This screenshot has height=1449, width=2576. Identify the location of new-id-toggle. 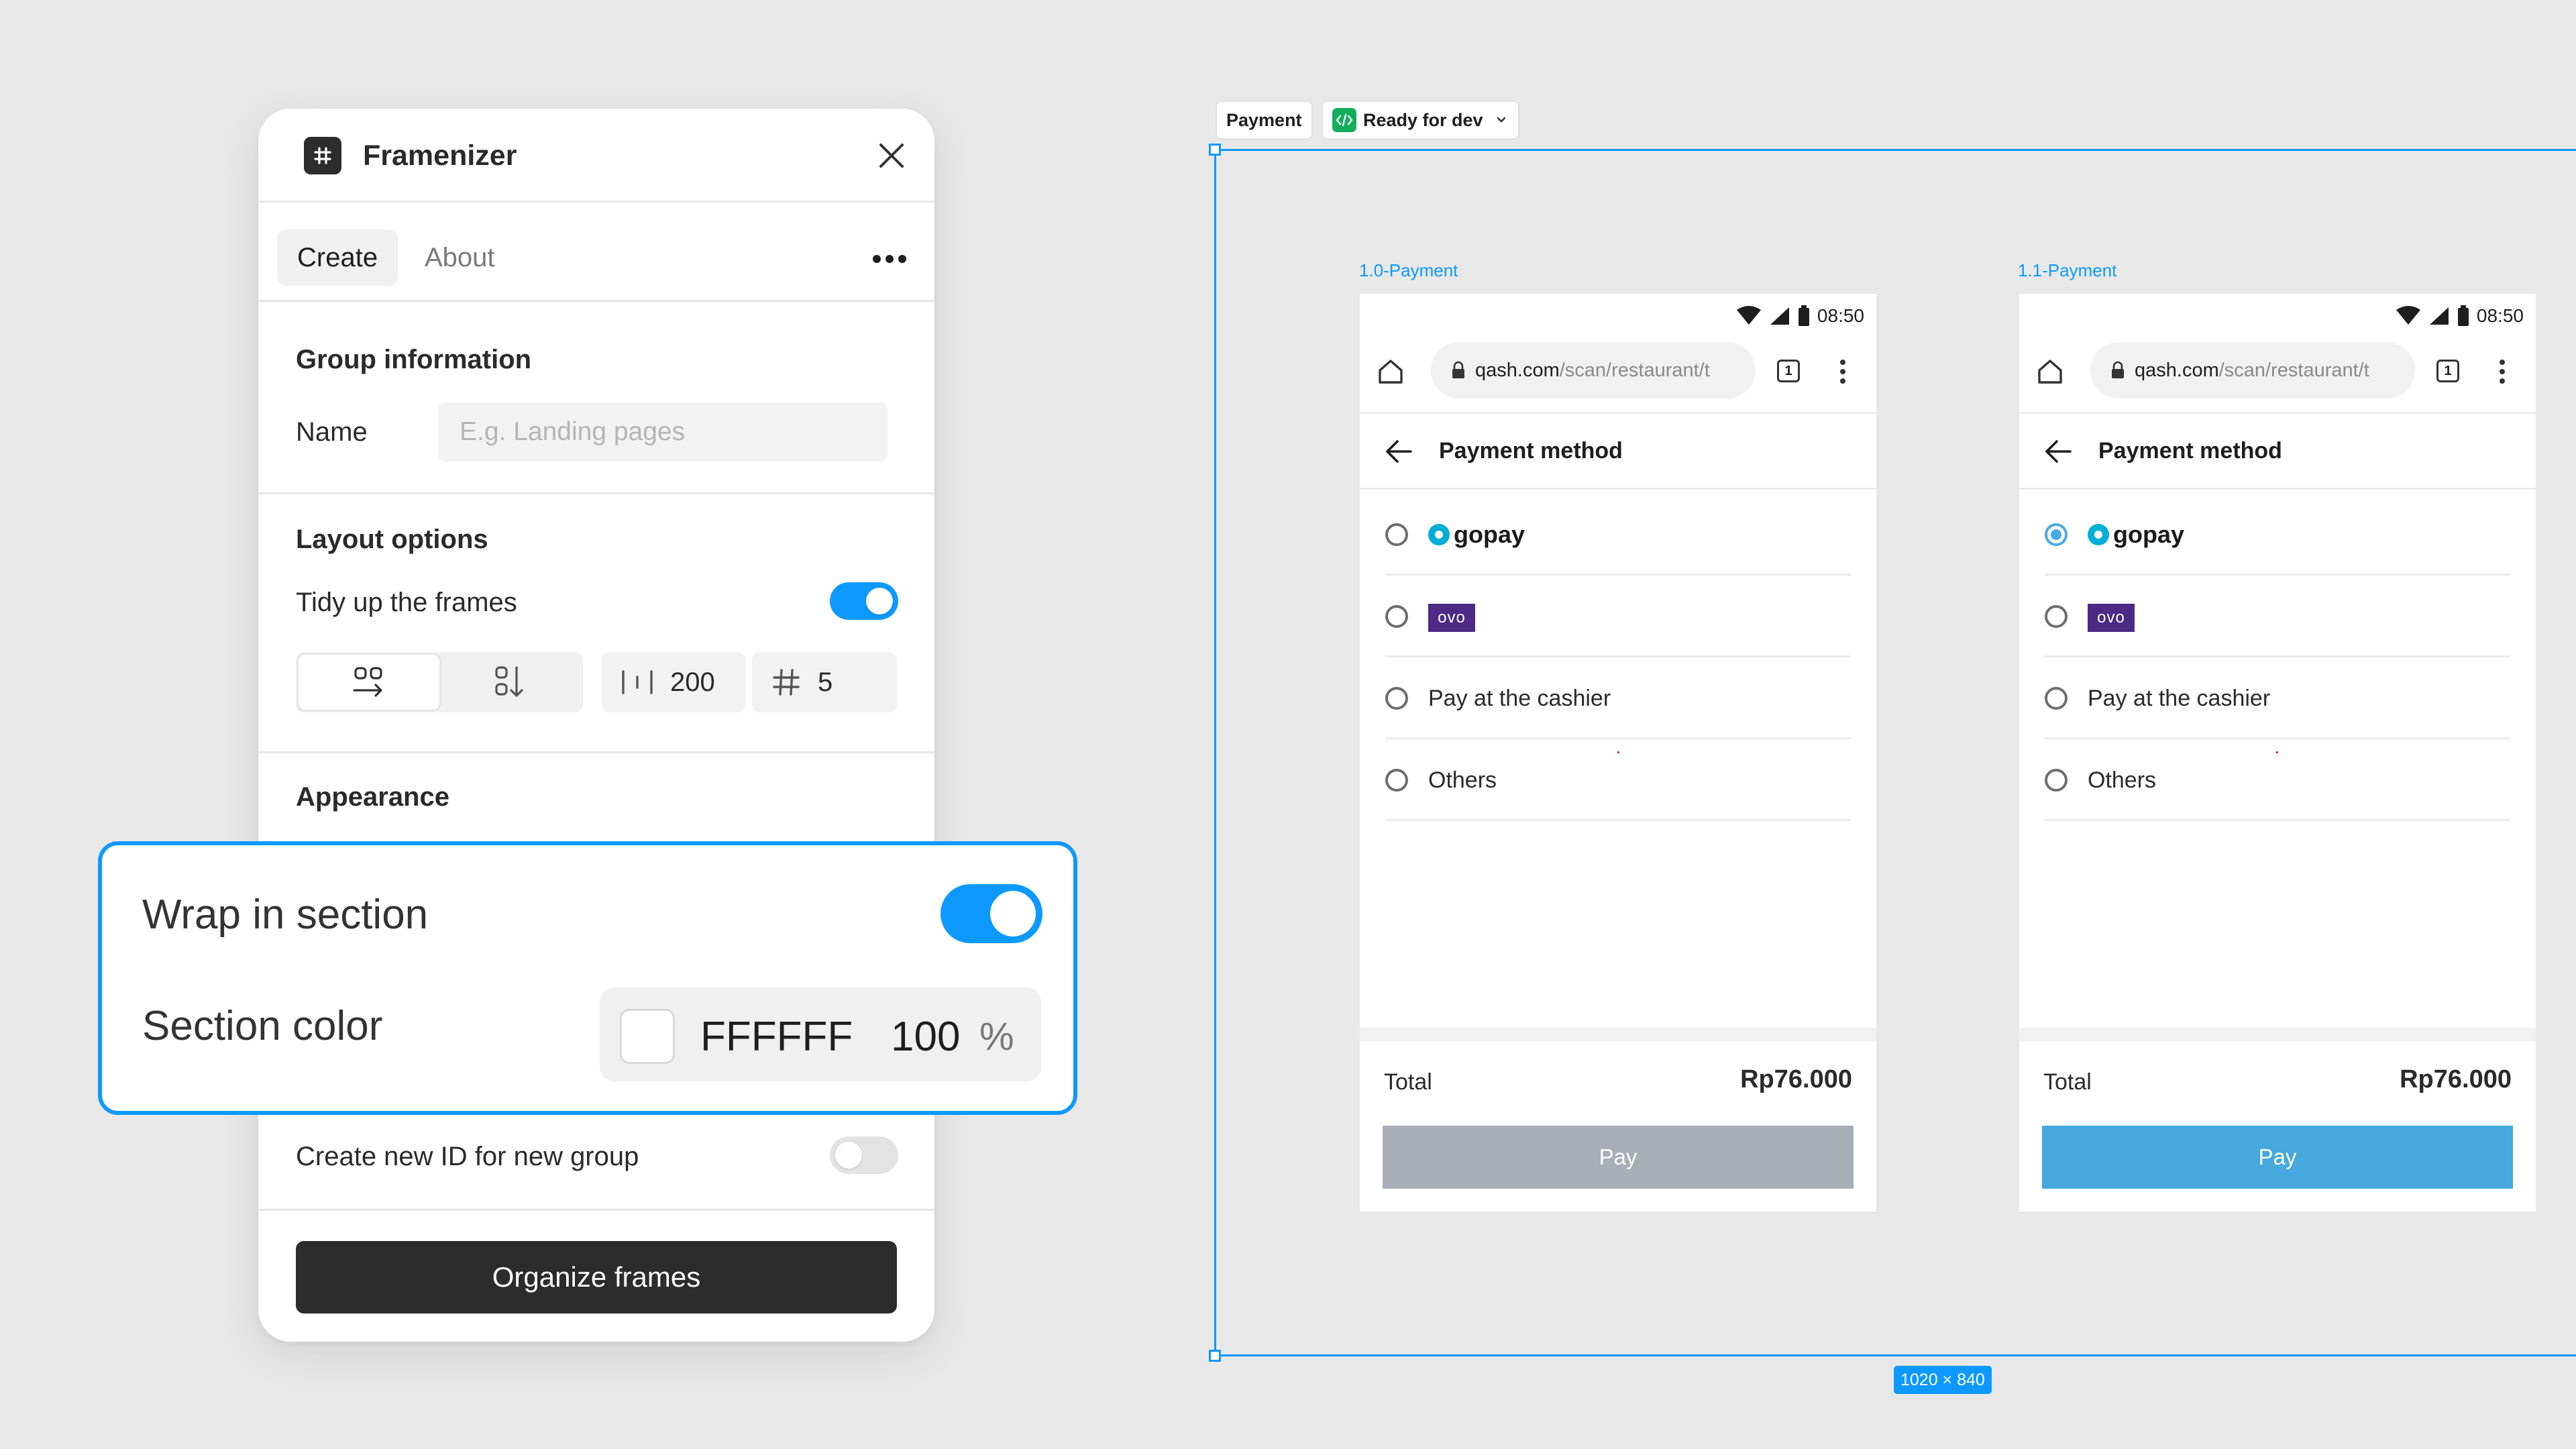
(864, 1155).